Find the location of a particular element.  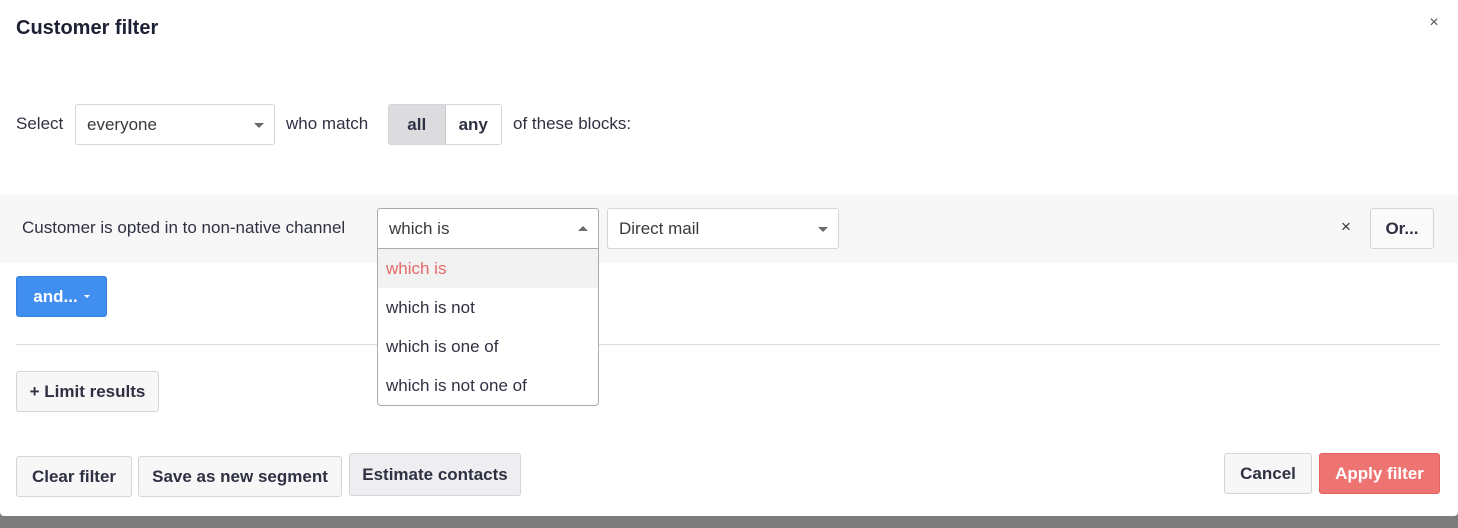

select-prefix-label: Select is located at coordinates (40, 123).